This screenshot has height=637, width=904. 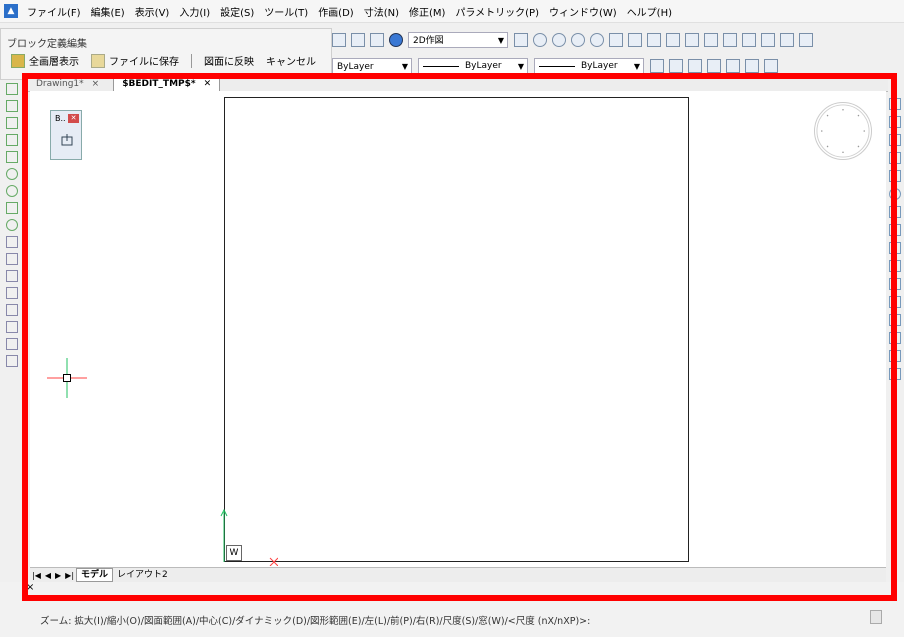 What do you see at coordinates (676, 66) in the screenshot?
I see `line-tool-icon` at bounding box center [676, 66].